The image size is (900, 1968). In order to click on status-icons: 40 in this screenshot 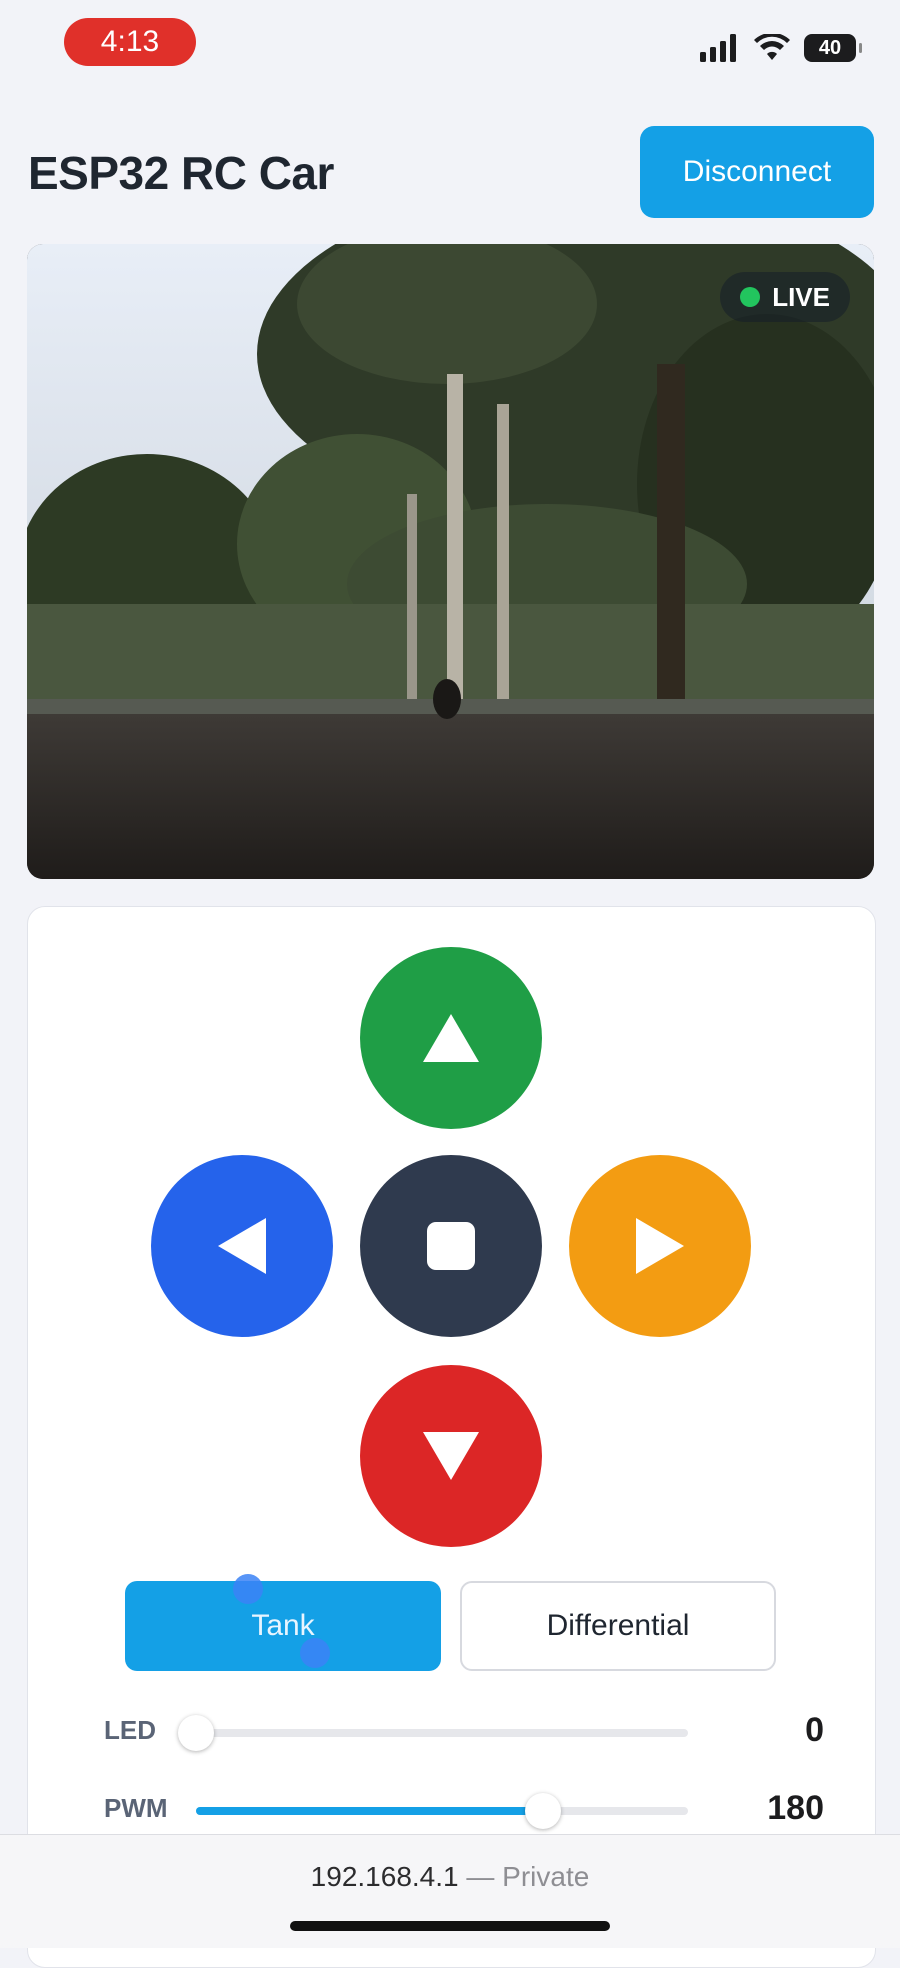, I will do `click(781, 48)`.